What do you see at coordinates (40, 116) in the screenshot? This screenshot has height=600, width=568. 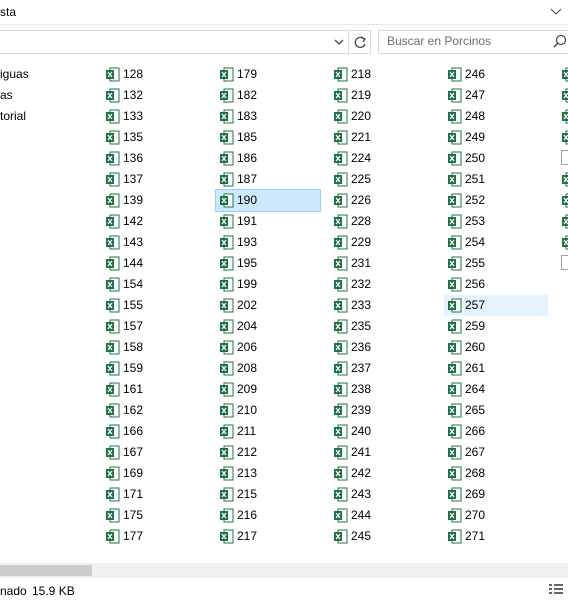 I see `nav-item: torial` at bounding box center [40, 116].